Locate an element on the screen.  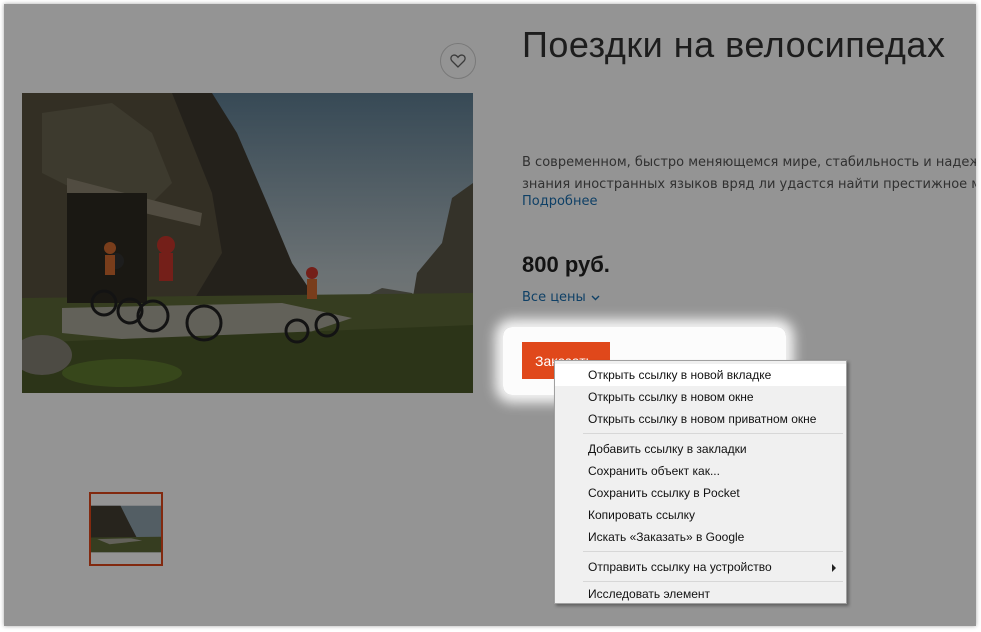
menu-item-open-private-window: Открыть ссылку в новом приватном окне is located at coordinates (700, 419).